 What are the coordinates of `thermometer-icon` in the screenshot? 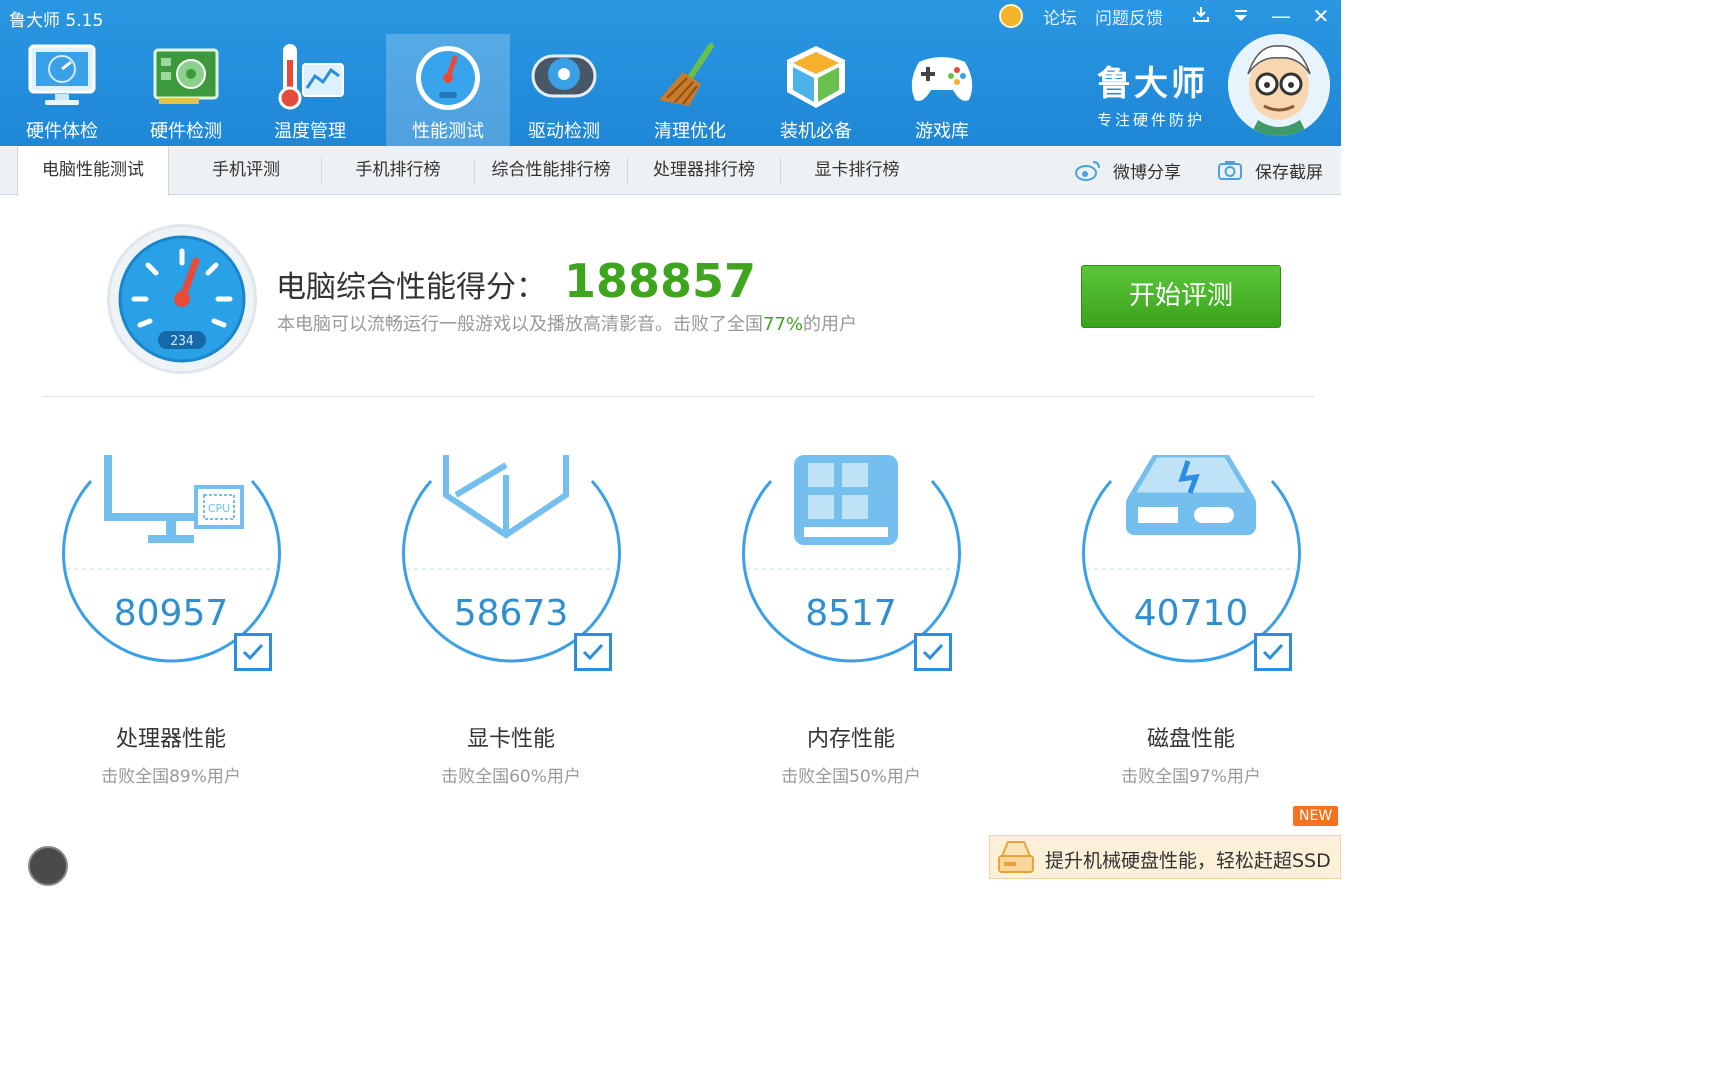 It's located at (311, 77).